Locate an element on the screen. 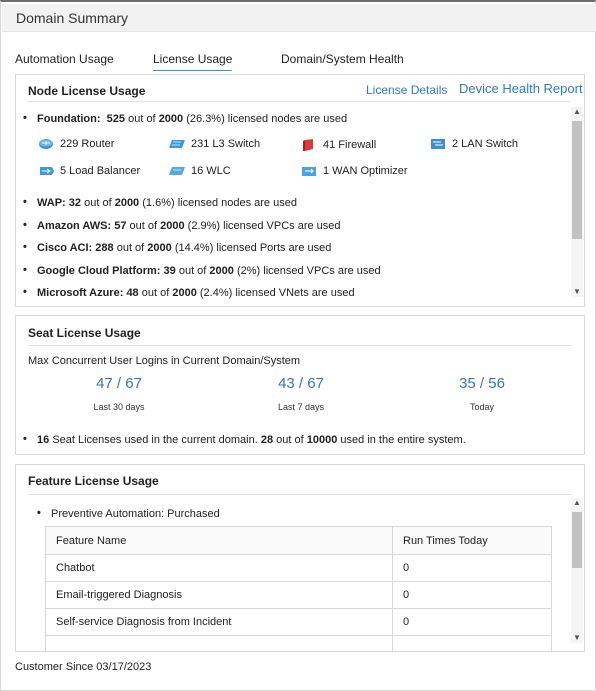 Image resolution: width=596 pixels, height=691 pixels. load-balancer-icon is located at coordinates (47, 171).